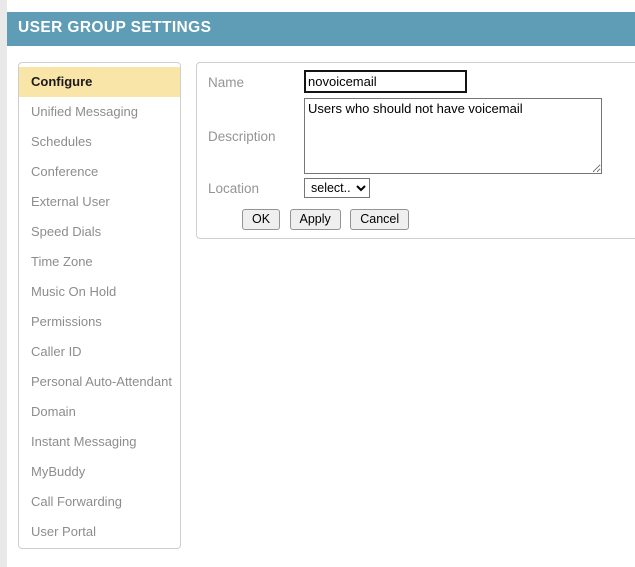 The width and height of the screenshot is (635, 567). Describe the element at coordinates (226, 82) in the screenshot. I see `name-label: Name` at that location.